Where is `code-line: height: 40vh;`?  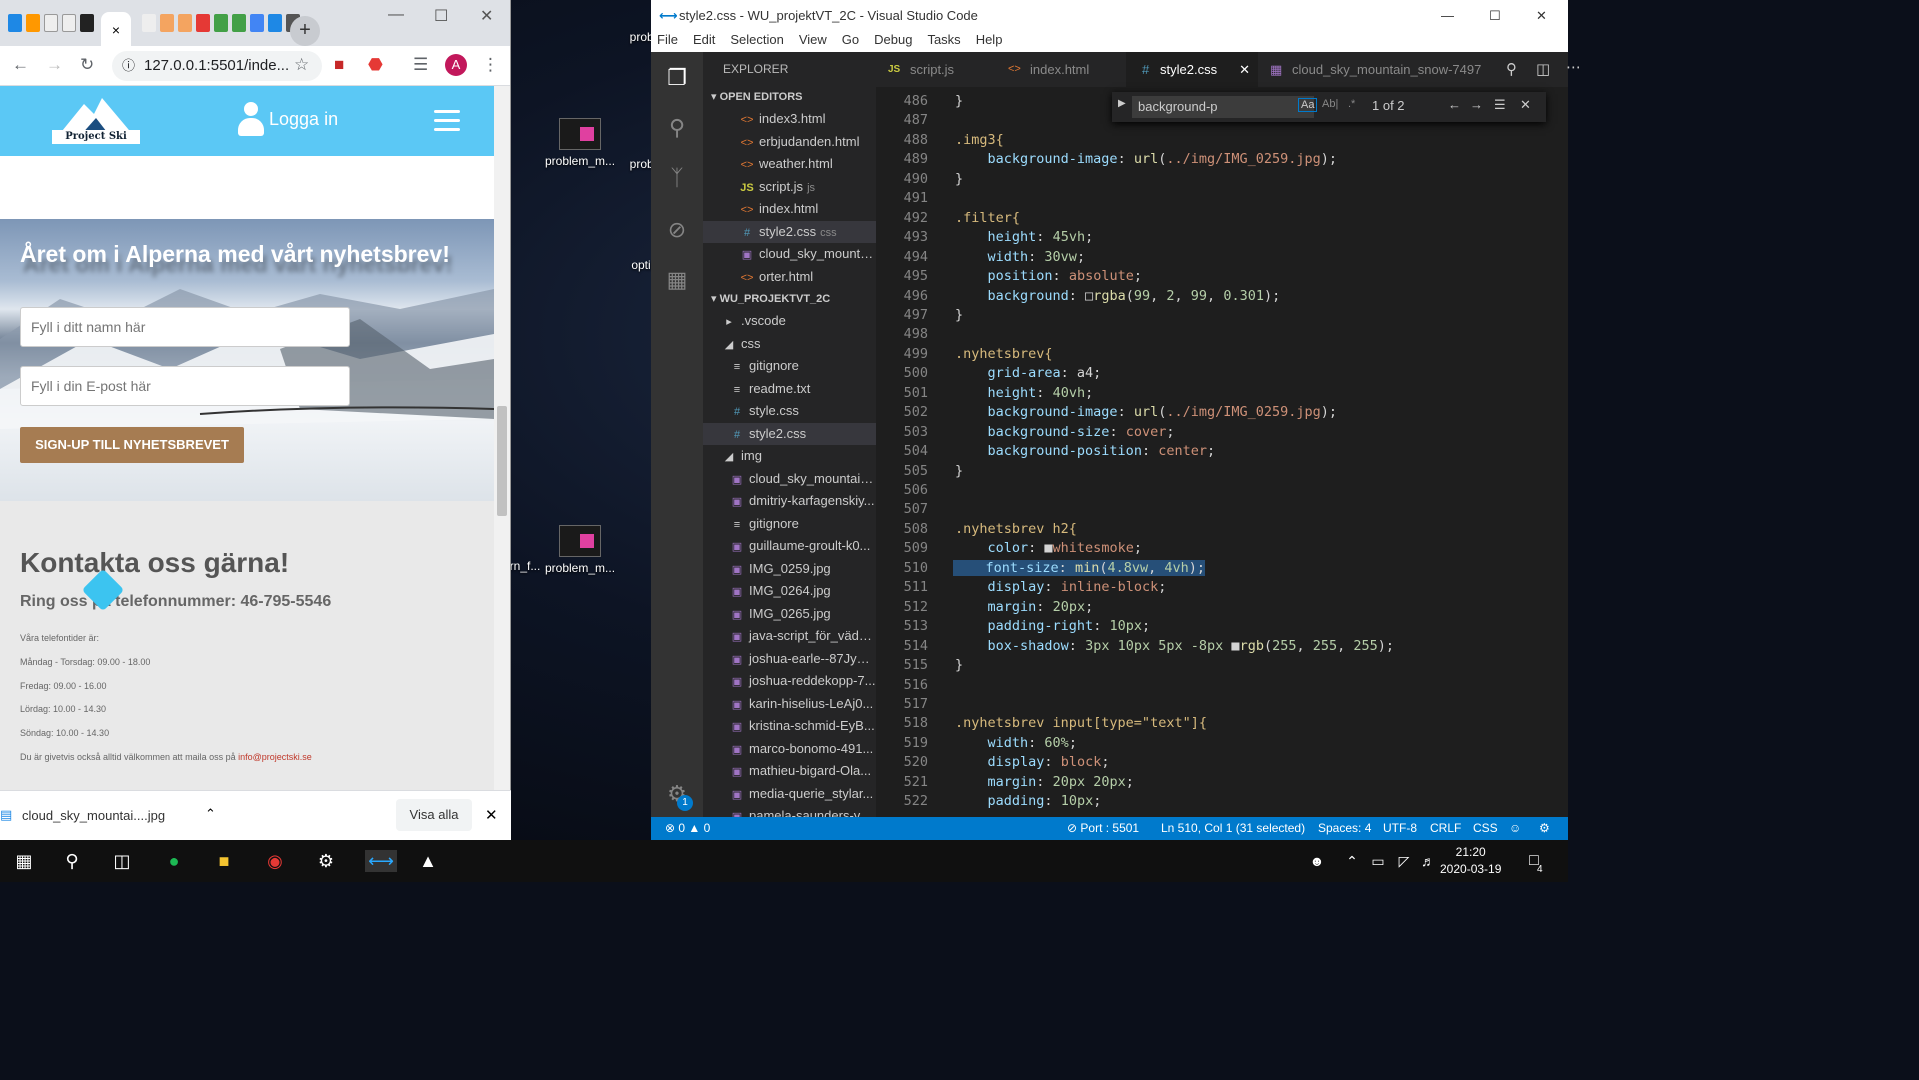
code-line: height: 40vh; is located at coordinates (1024, 393).